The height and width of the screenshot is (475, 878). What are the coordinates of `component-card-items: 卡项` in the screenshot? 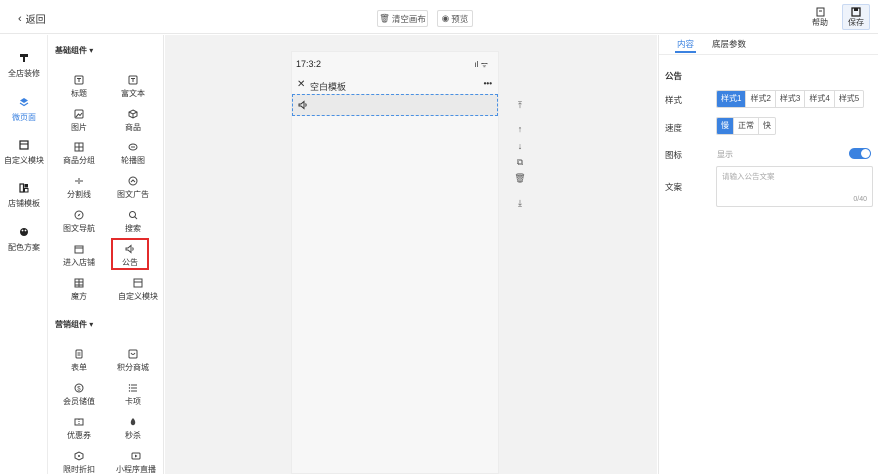 It's located at (133, 395).